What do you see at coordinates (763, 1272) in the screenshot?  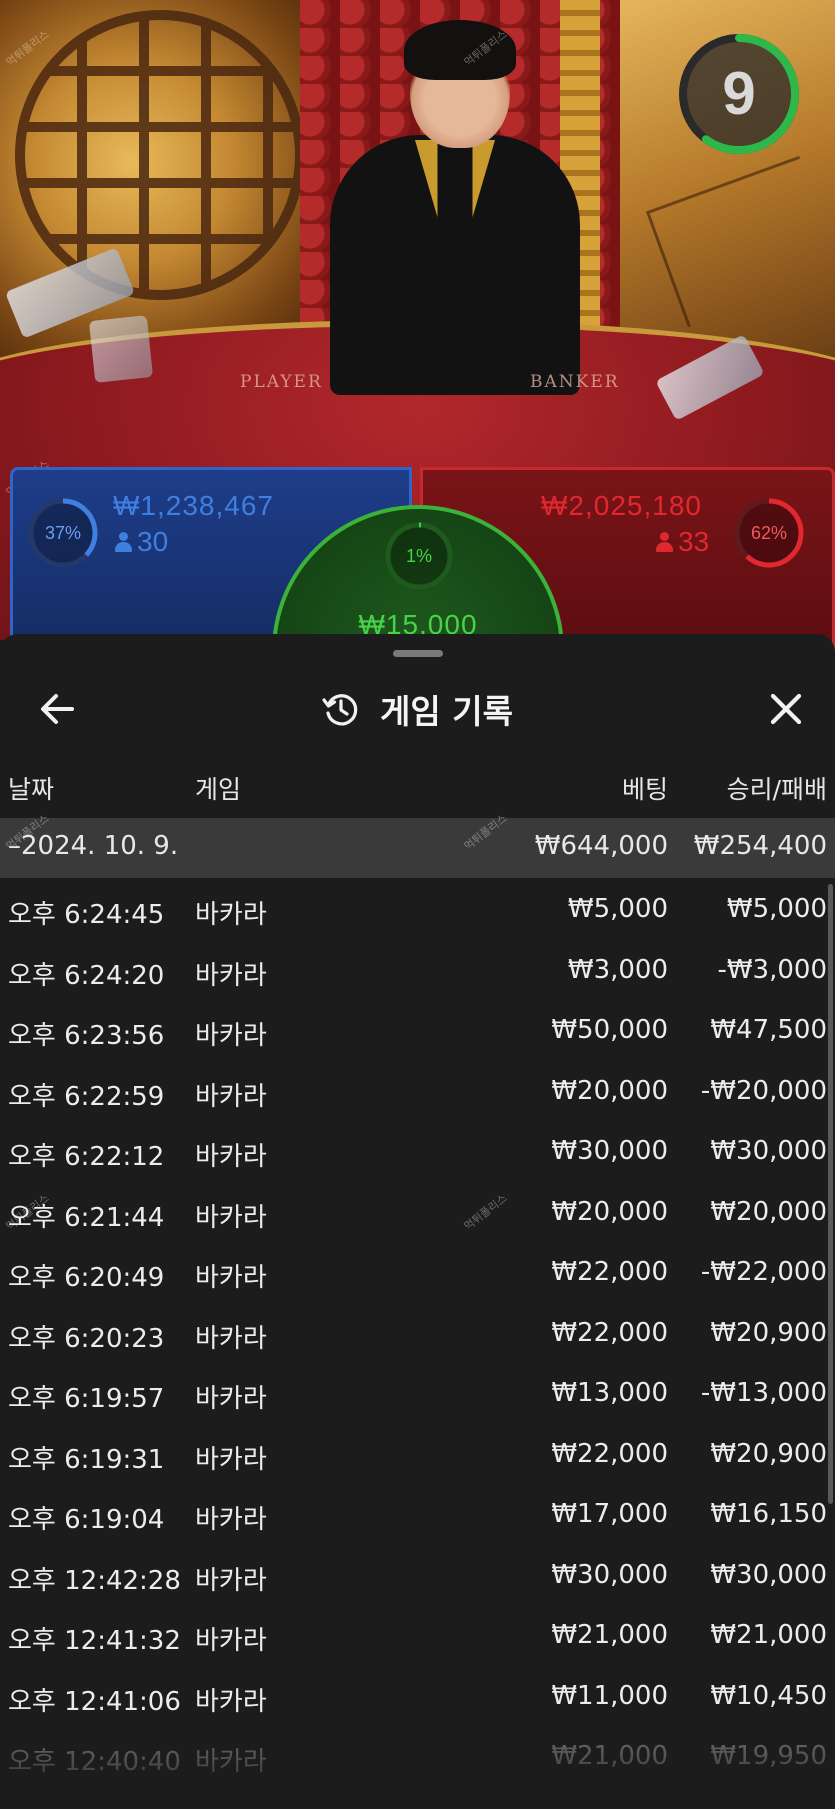 I see `history-row-winloss: -₩22,000` at bounding box center [763, 1272].